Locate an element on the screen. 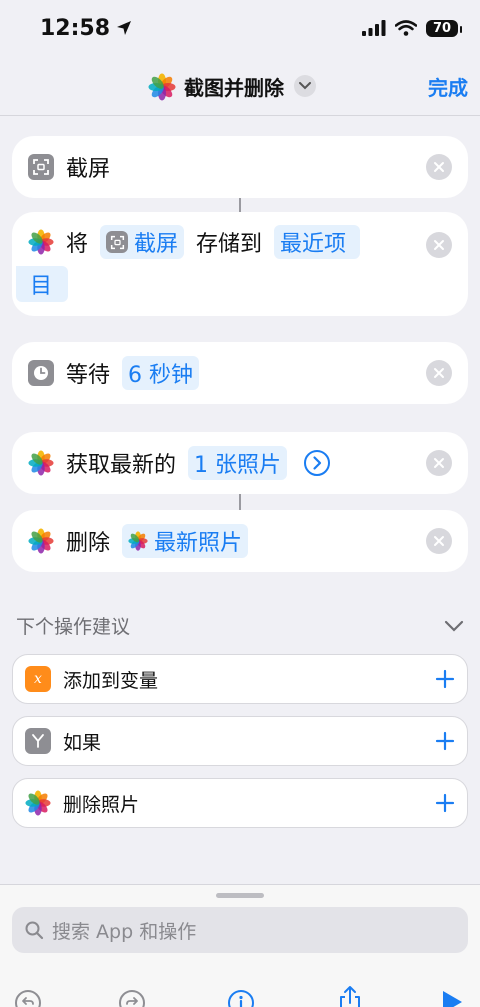  suggestion-delete-photos: 删除照片 is located at coordinates (240, 803).